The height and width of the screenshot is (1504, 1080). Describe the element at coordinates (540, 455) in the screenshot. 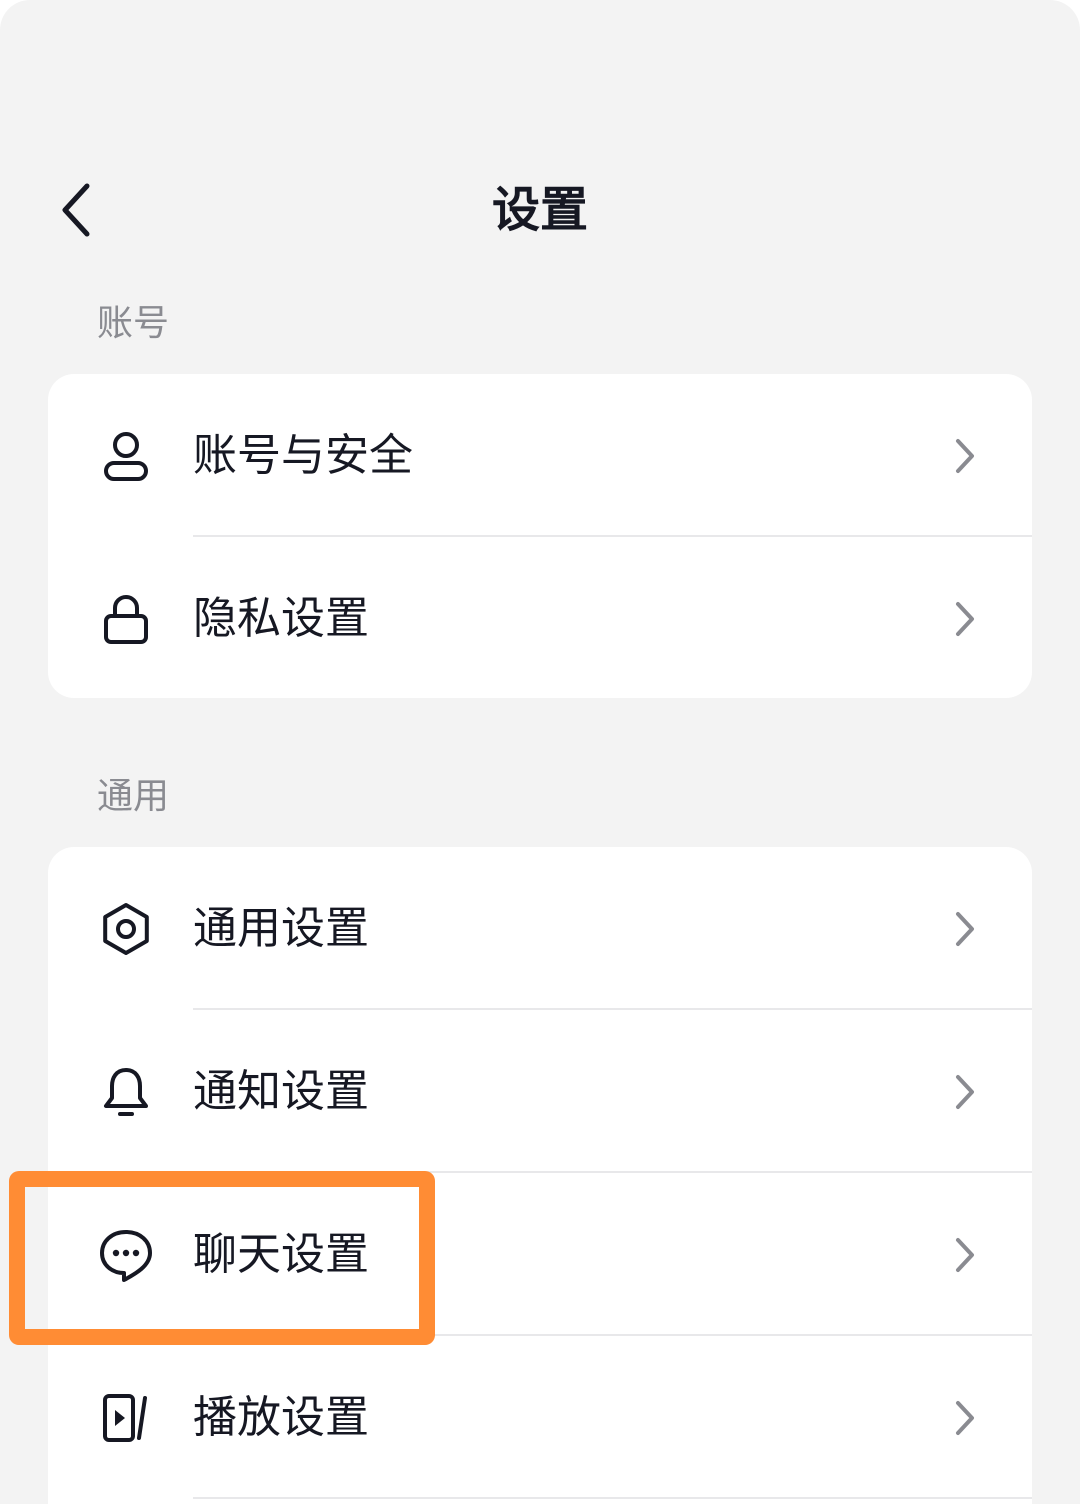

I see `settings-row-account-security: 账号与安全` at that location.